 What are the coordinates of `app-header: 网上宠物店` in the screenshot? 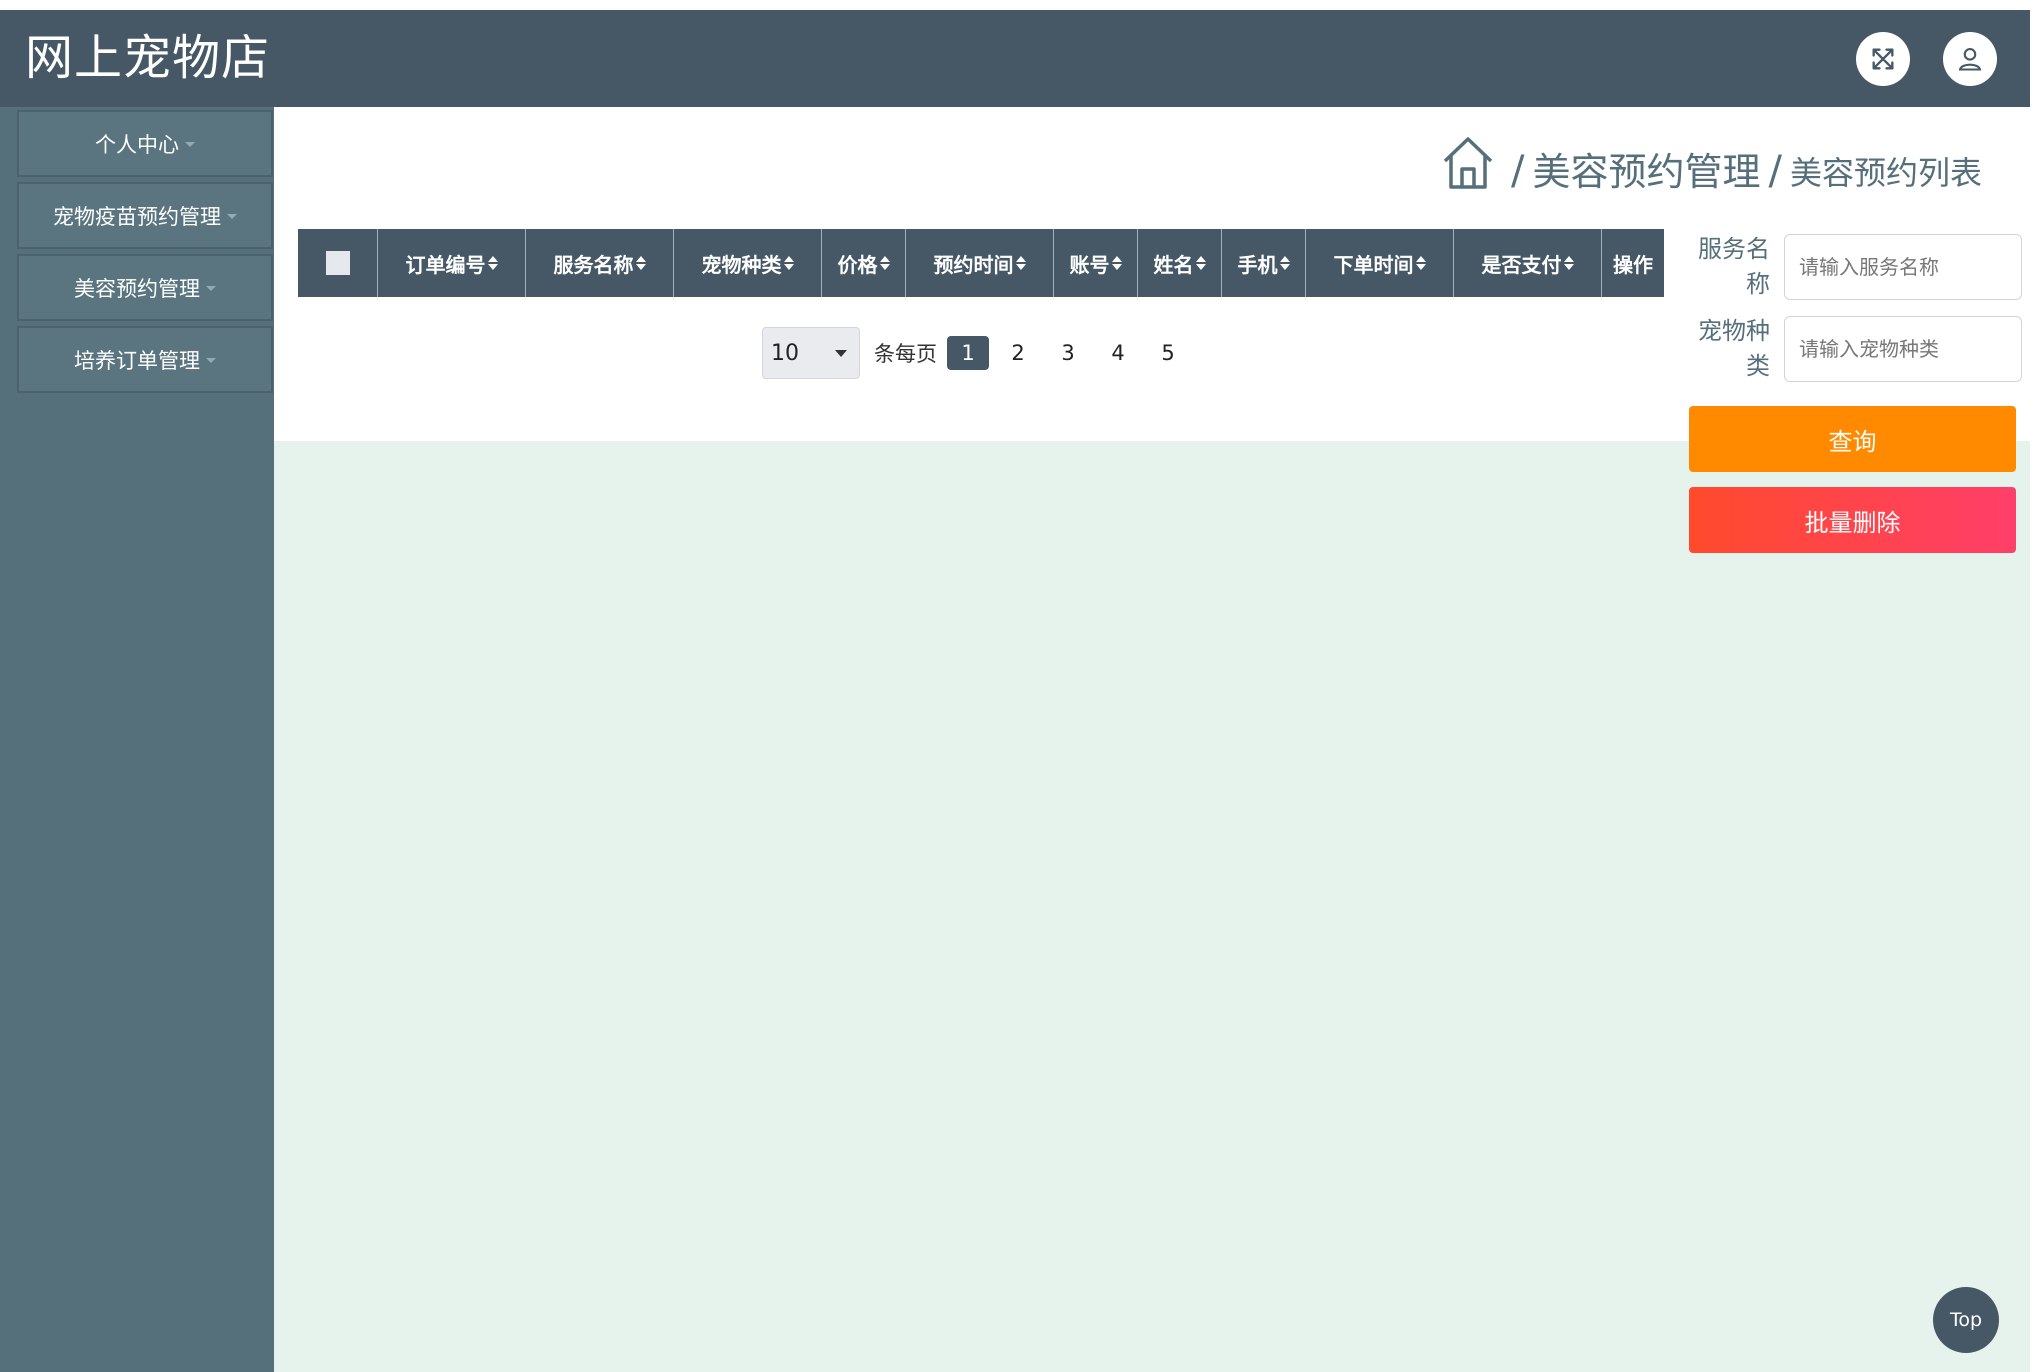 It's located at (1015, 58).